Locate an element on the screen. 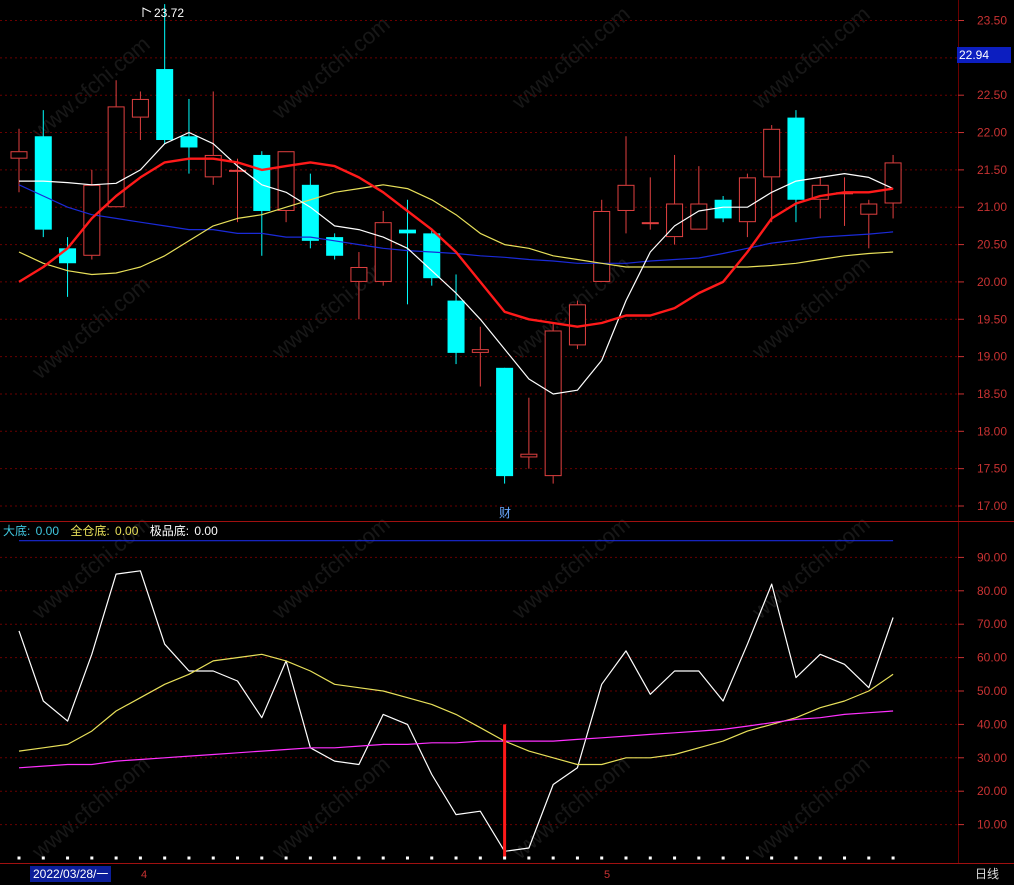 The height and width of the screenshot is (885, 1014). price-tick-label: 22.50 is located at coordinates (992, 95).